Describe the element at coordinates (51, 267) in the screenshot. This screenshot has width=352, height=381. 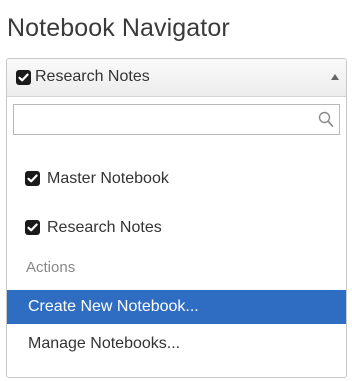
I see `actions-group-label: Actions` at that location.